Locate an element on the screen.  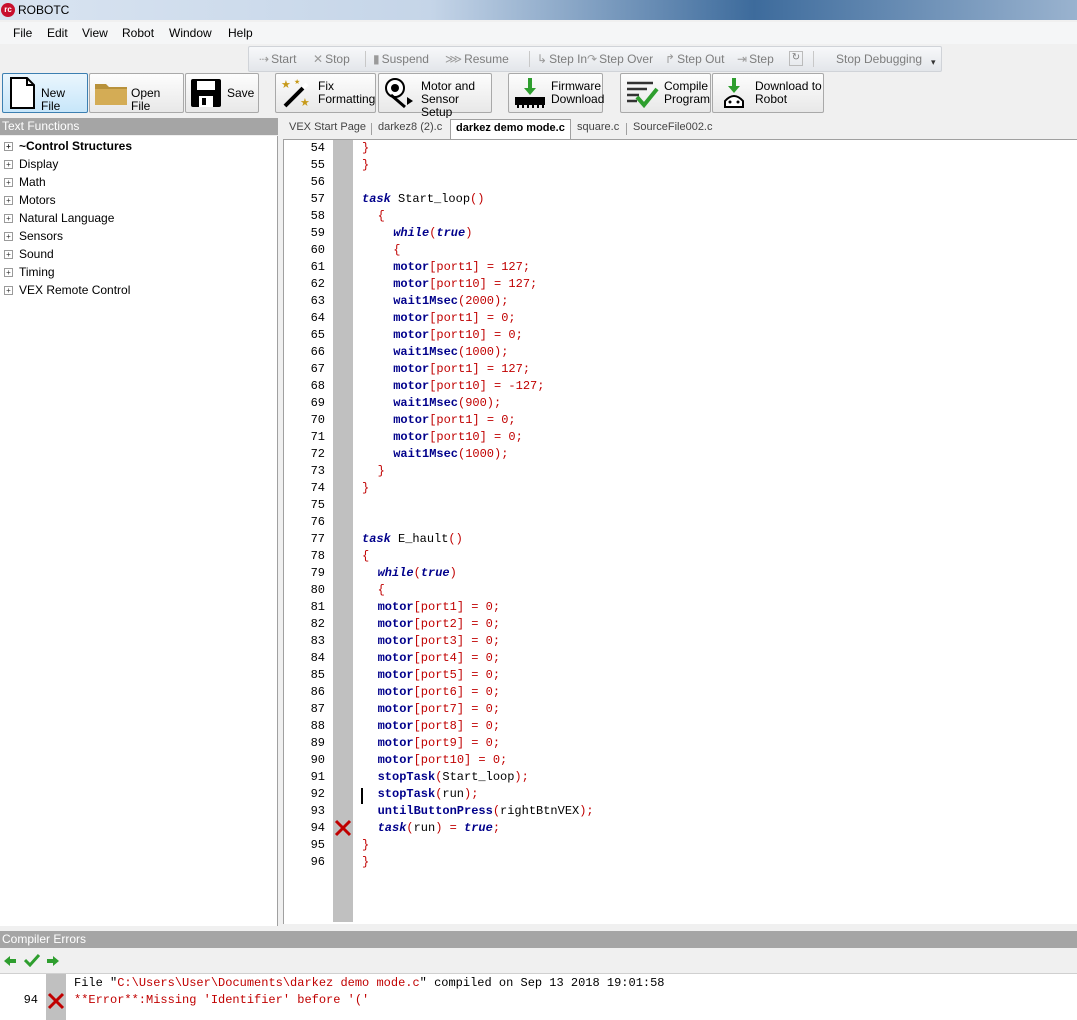
tab-sourcefile002: SourceFile002.c is located at coordinates (673, 127).